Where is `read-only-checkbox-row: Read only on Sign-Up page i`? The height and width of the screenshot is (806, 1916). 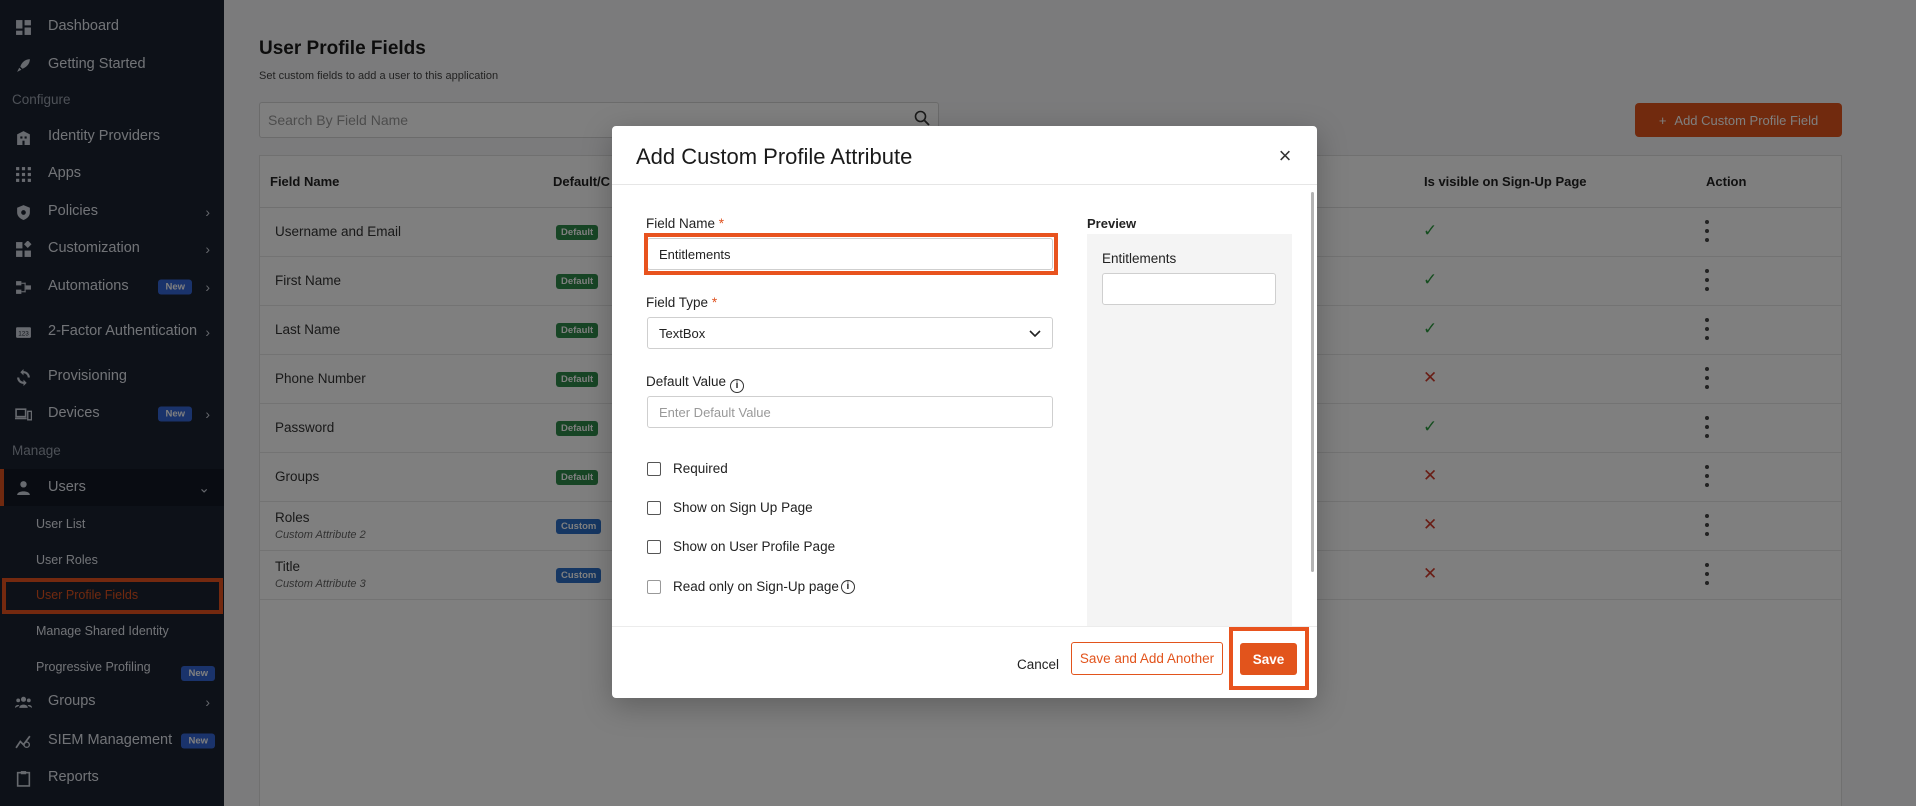
read-only-checkbox-row: Read only on Sign-Up page i is located at coordinates (751, 586).